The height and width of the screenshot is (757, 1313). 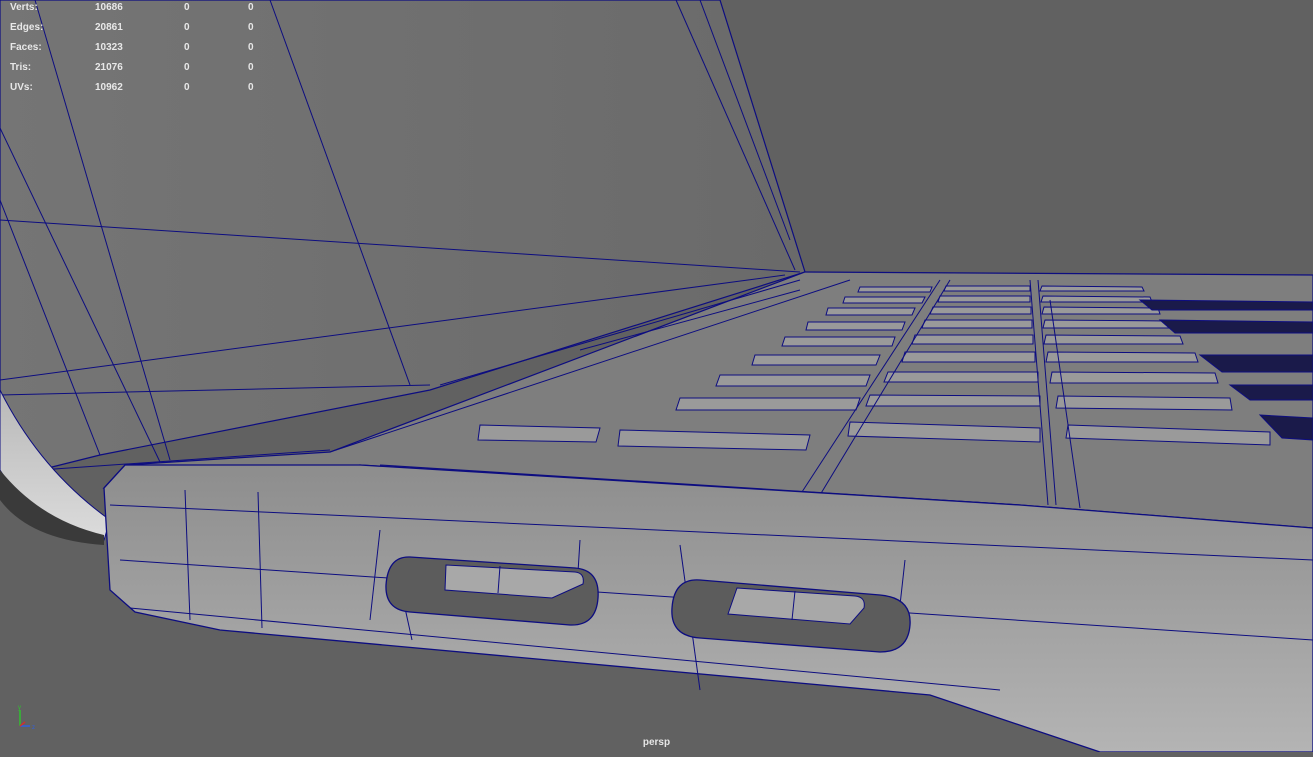 What do you see at coordinates (24, 7) in the screenshot?
I see `hud-label: Verts:` at bounding box center [24, 7].